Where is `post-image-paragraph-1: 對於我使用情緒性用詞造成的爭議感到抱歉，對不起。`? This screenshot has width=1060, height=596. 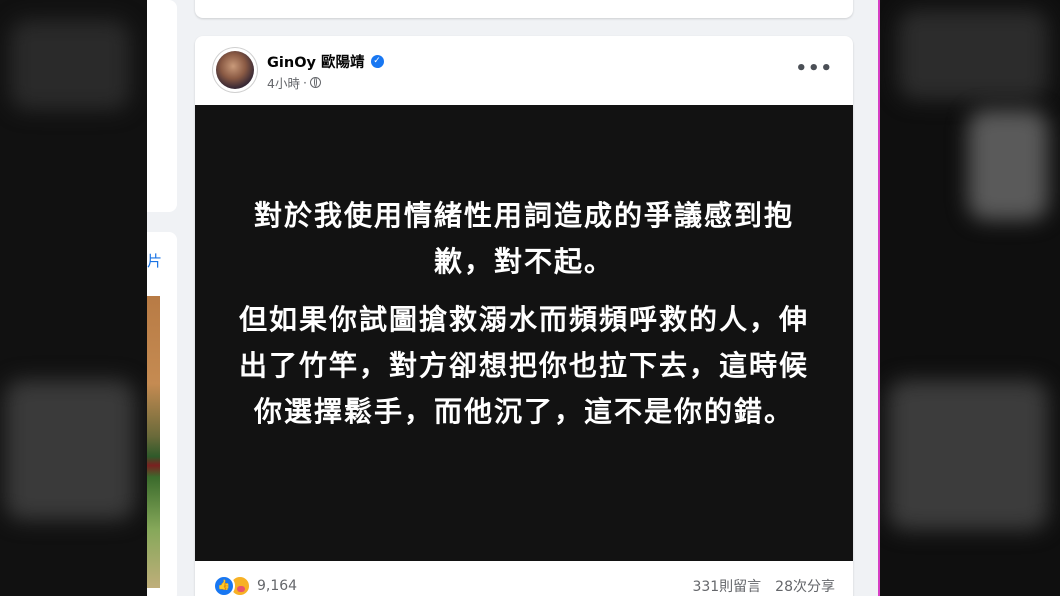 post-image-paragraph-1: 對於我使用情緒性用詞造成的爭議感到抱歉，對不起。 is located at coordinates (523, 238).